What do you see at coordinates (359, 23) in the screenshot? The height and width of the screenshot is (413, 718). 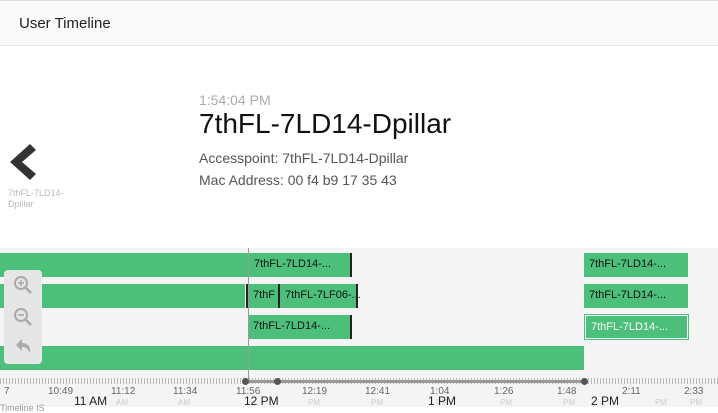 I see `header: User Timeline` at bounding box center [359, 23].